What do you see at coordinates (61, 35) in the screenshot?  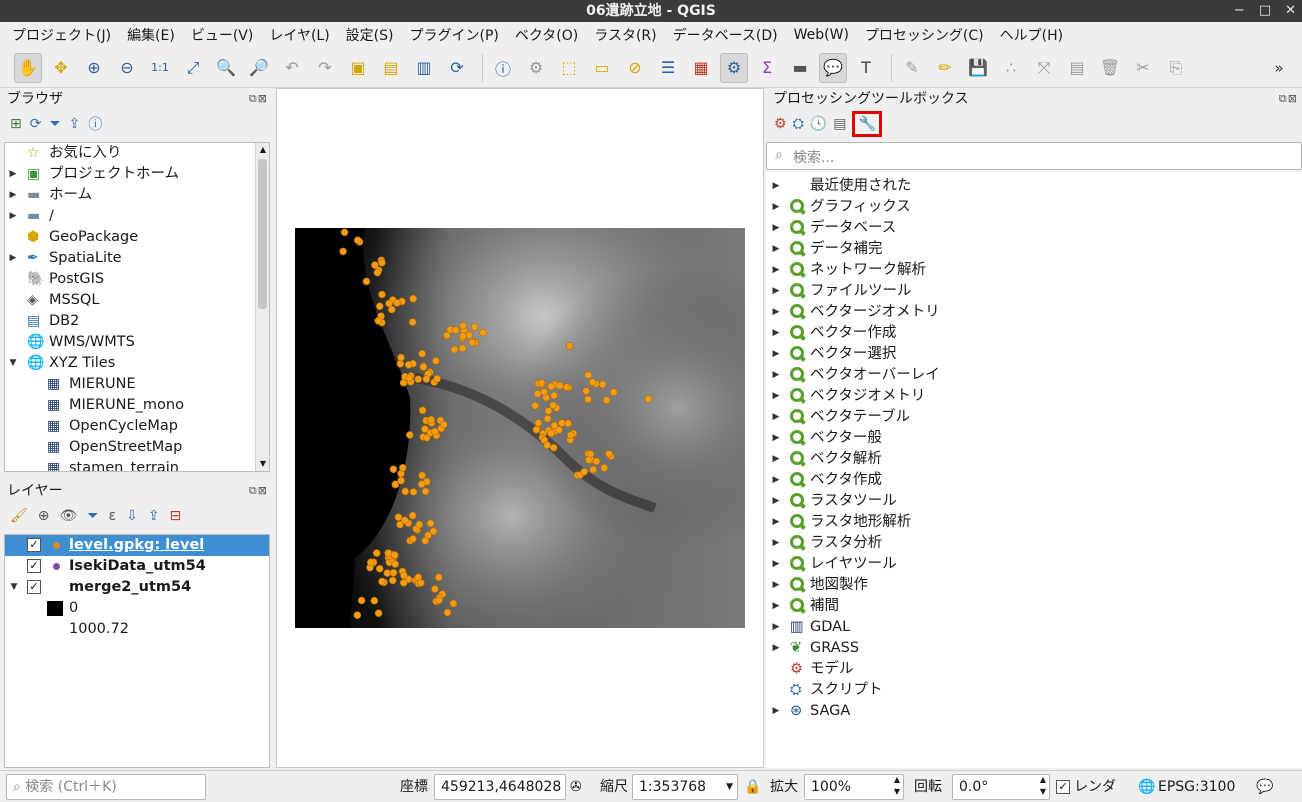 I see `menu-project: プロジェクト(J)` at bounding box center [61, 35].